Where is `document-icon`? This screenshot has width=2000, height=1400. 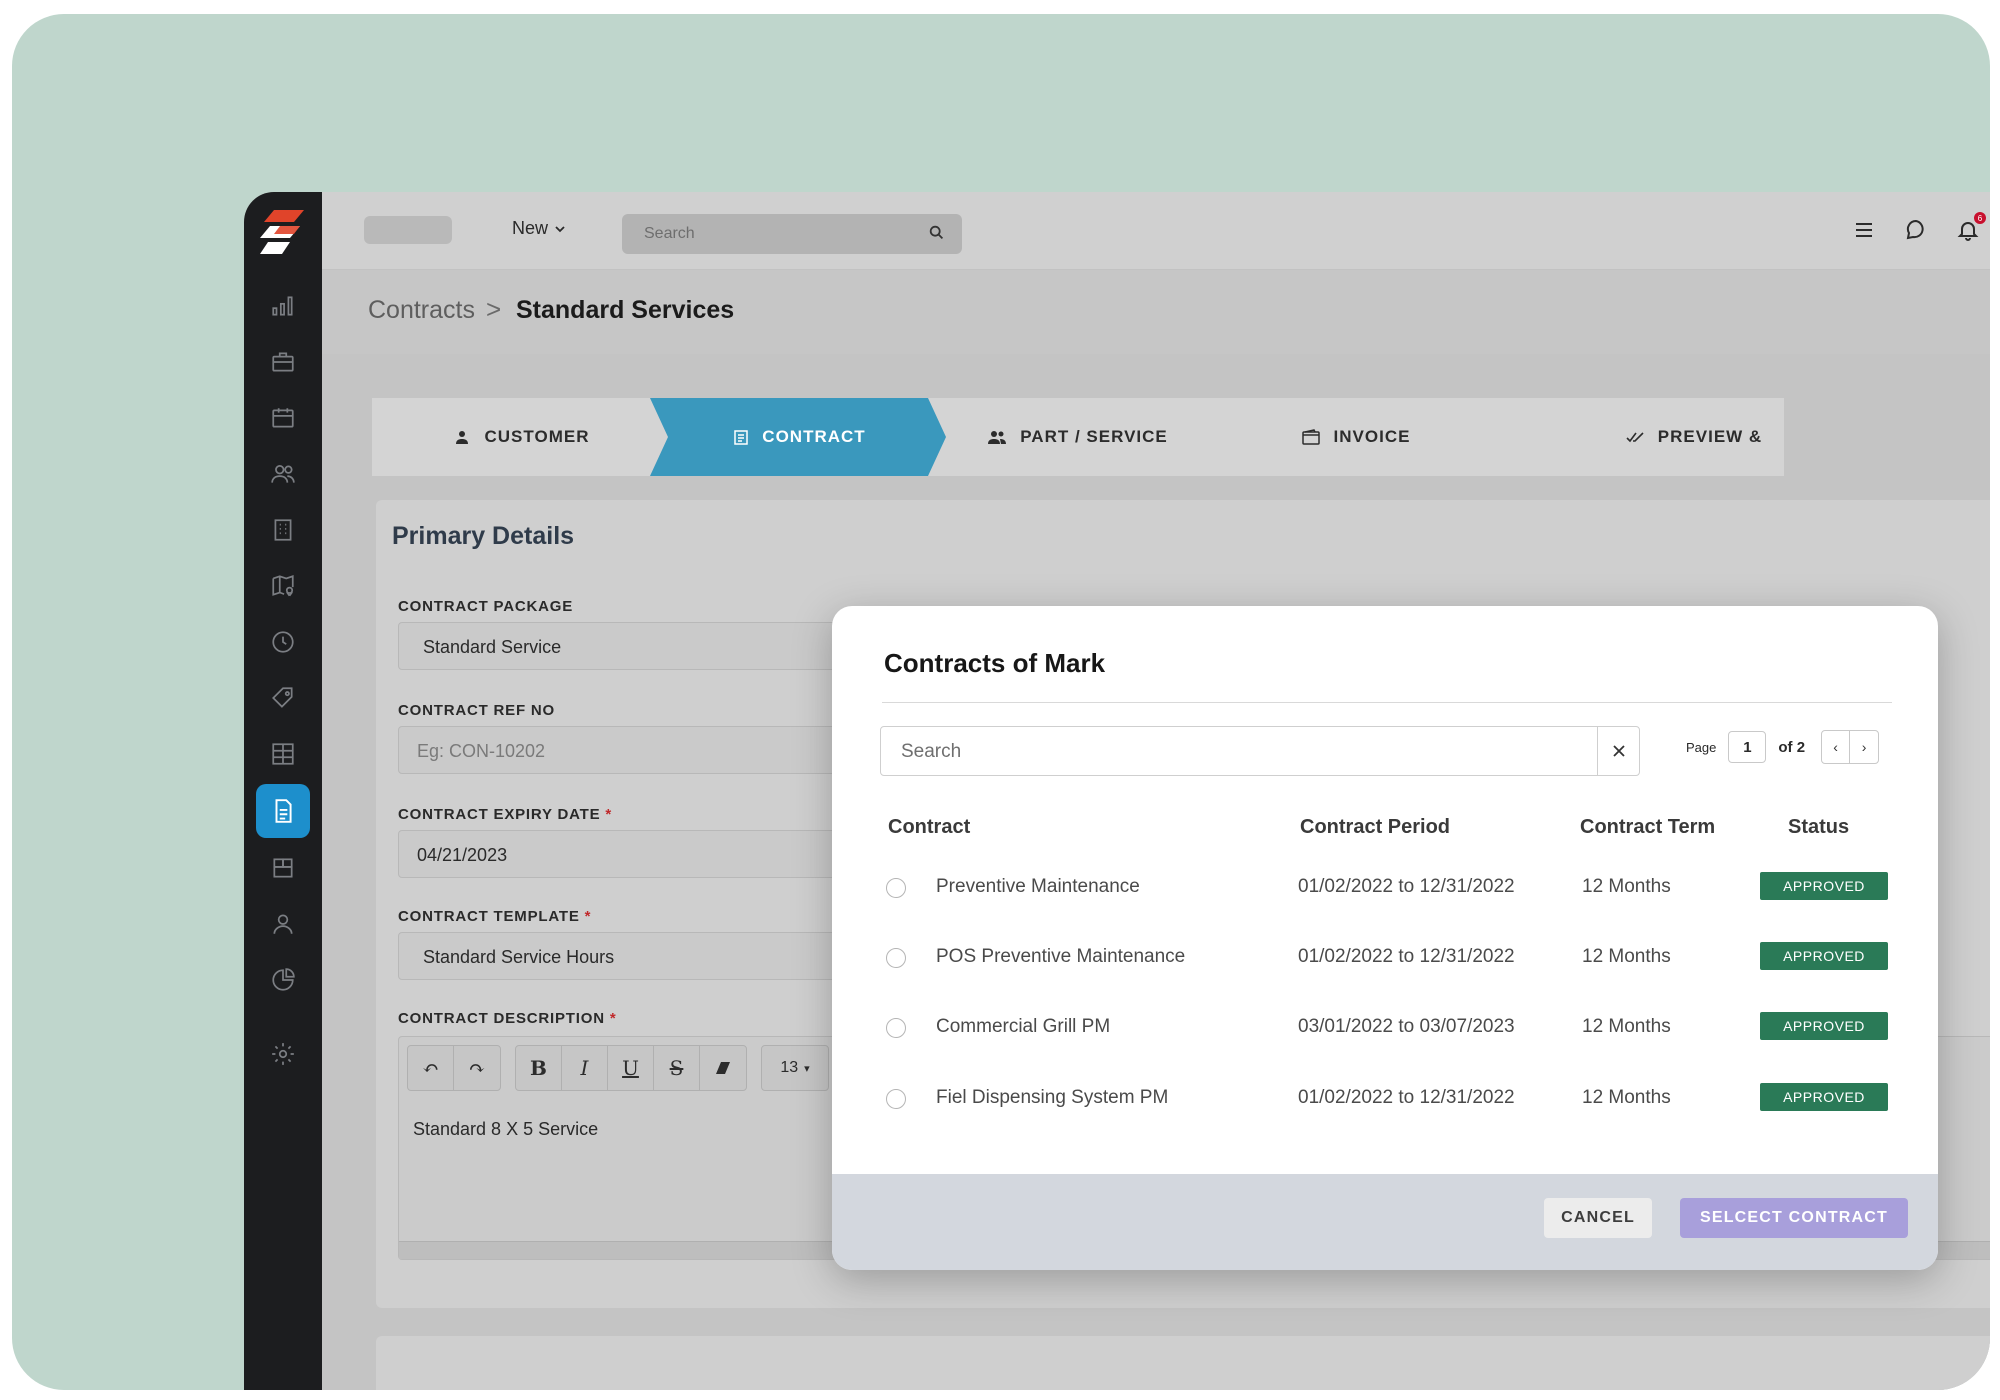 document-icon is located at coordinates (283, 811).